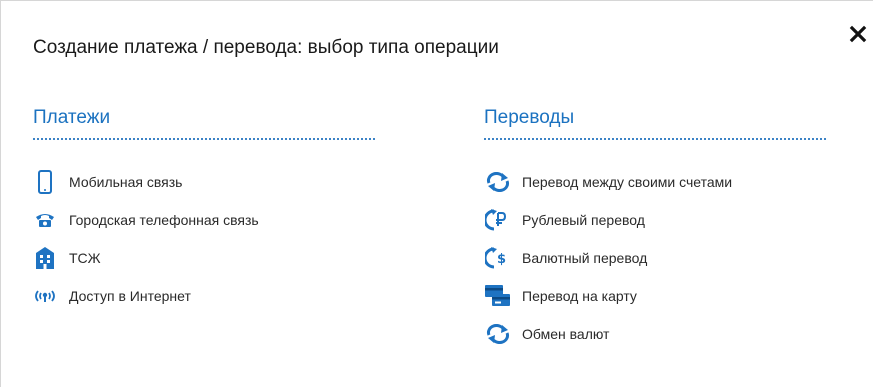 The height and width of the screenshot is (387, 874). Describe the element at coordinates (85, 258) in the screenshot. I see `payment-item-label: ТСЖ` at that location.